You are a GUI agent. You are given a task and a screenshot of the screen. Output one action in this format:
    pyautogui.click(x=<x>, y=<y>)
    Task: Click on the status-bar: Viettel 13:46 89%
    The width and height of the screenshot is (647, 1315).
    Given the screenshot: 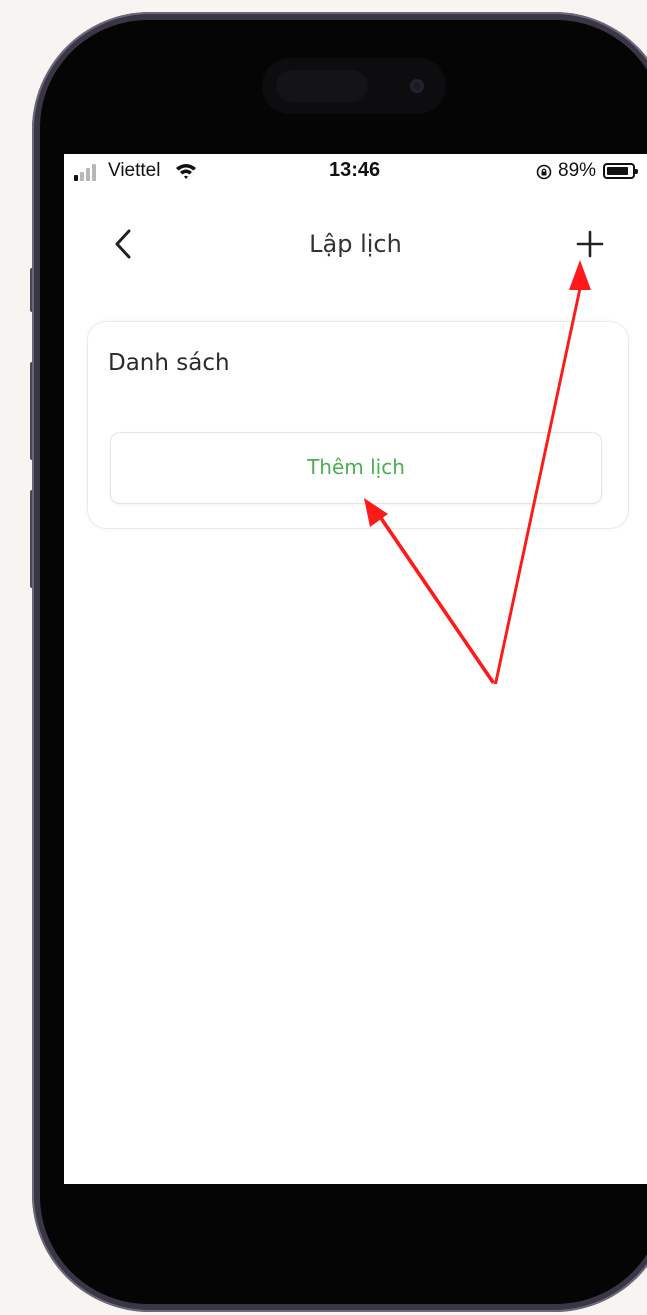 What is the action you would take?
    pyautogui.click(x=355, y=172)
    